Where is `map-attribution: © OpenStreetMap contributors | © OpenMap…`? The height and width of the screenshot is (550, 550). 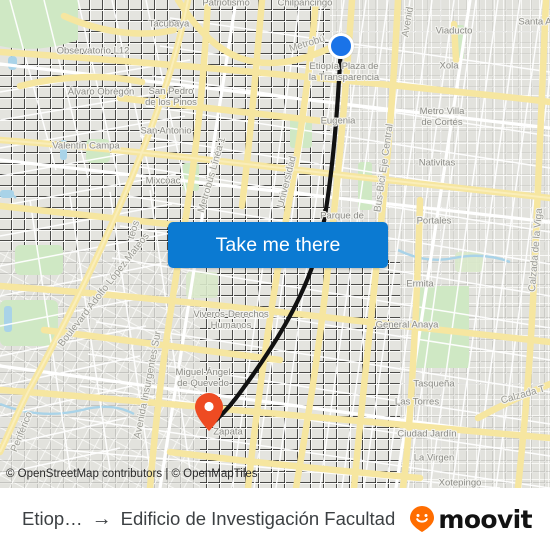
map-attribution: © OpenStreetMap contributors | © OpenMap… is located at coordinates (132, 474).